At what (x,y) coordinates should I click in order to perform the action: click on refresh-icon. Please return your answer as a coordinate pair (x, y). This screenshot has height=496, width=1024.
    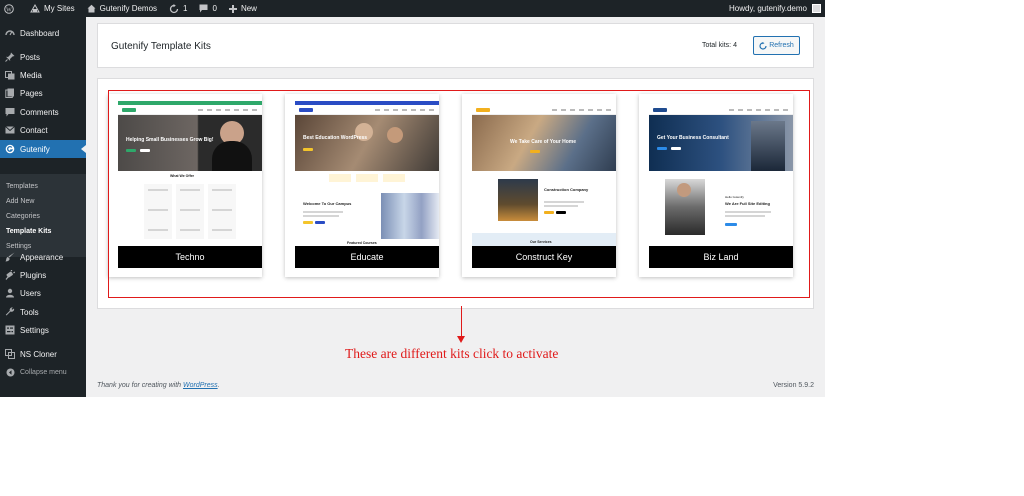
    Looking at the image, I should click on (763, 45).